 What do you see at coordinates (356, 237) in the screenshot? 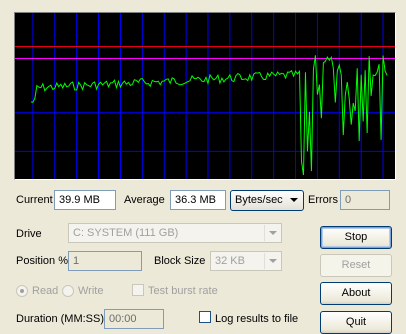
I see `stop-button: Stop` at bounding box center [356, 237].